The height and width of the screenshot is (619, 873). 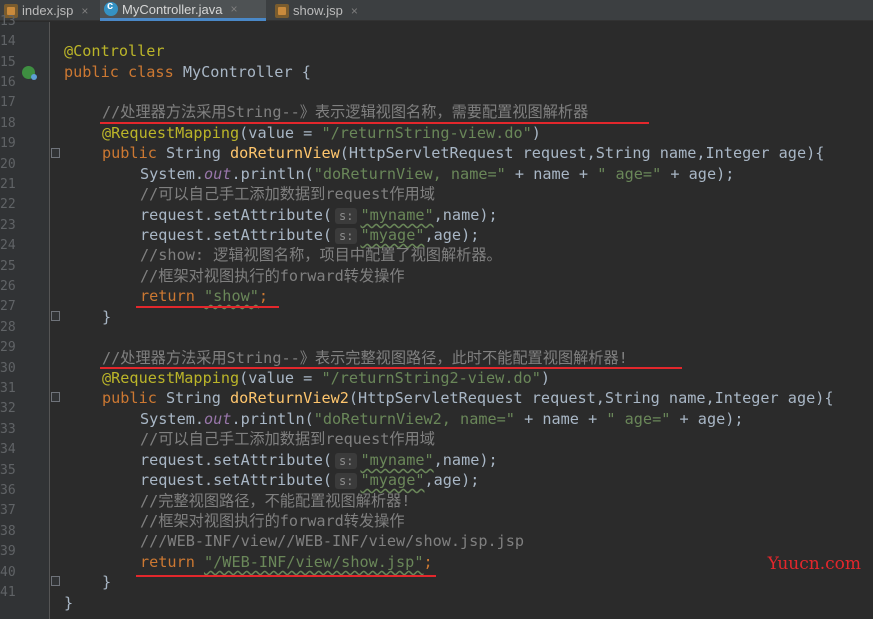 What do you see at coordinates (8, 409) in the screenshot?
I see `line-number: 32` at bounding box center [8, 409].